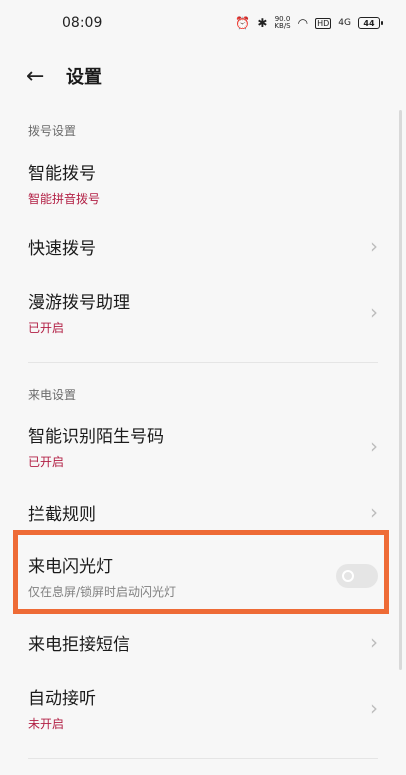 This screenshot has width=406, height=775. I want to click on setting-identify-text: 智能识别陌生号码 已开启, so click(96, 446).